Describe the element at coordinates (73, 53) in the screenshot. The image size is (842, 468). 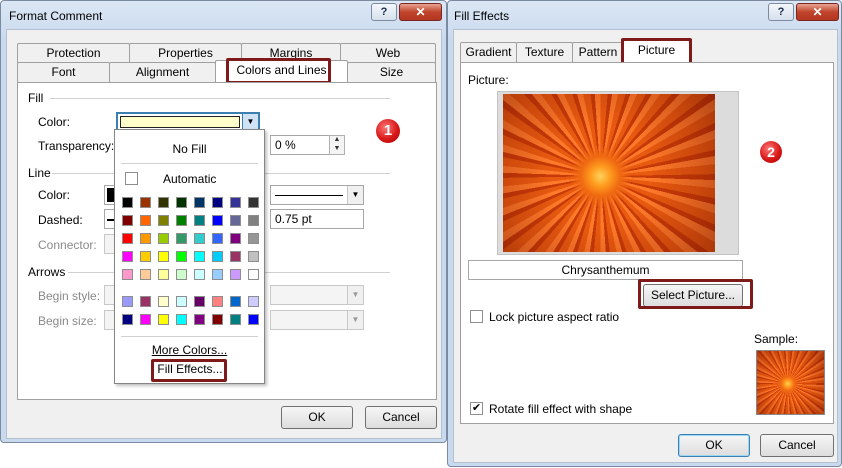
I see `tab-protection: Protection` at that location.